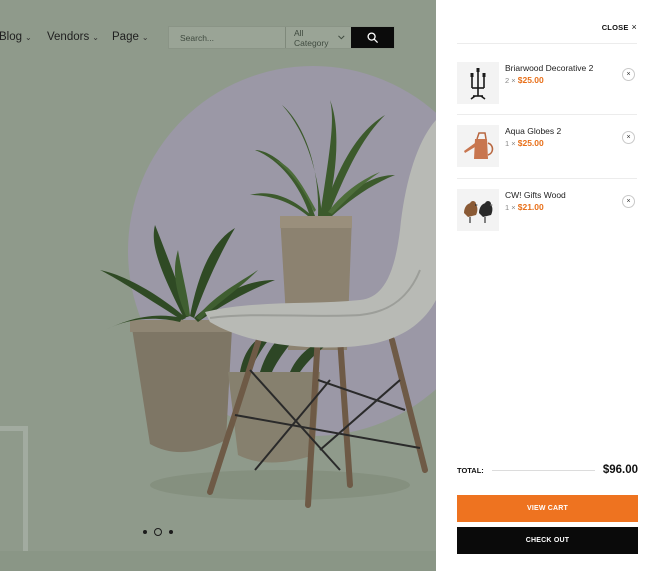  I want to click on cart-total-row: TOTAL: $96.00, so click(547, 470).